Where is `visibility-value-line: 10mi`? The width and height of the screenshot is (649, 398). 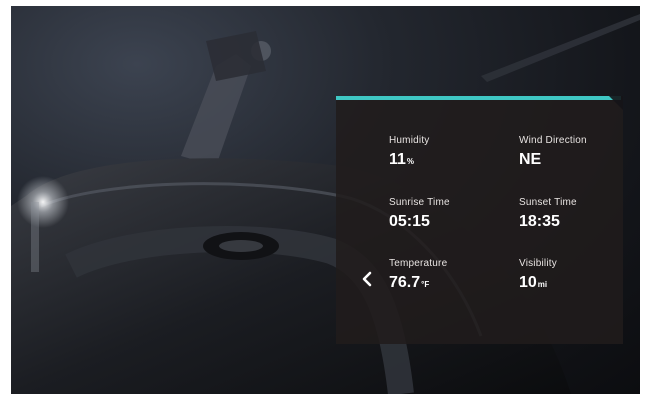 visibility-value-line: 10mi is located at coordinates (579, 284).